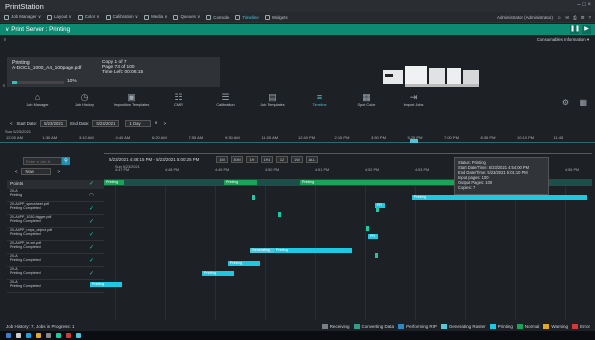  Describe the element at coordinates (178, 97) in the screenshot. I see `cmr-icon: ☷` at that location.